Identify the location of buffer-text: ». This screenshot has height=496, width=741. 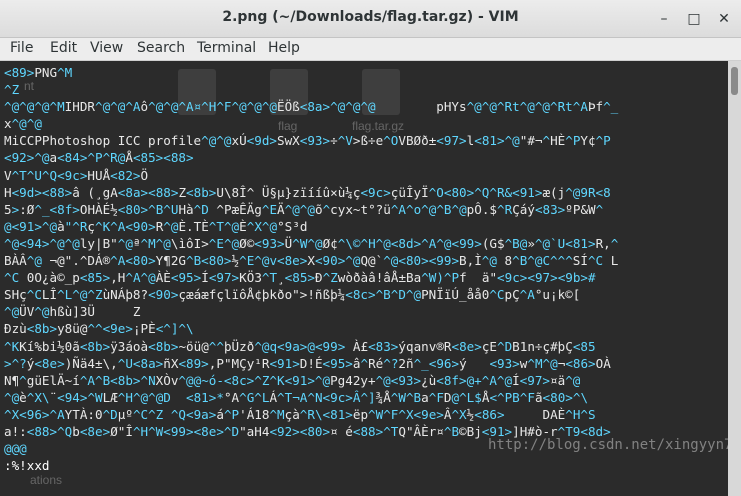
(531, 243).